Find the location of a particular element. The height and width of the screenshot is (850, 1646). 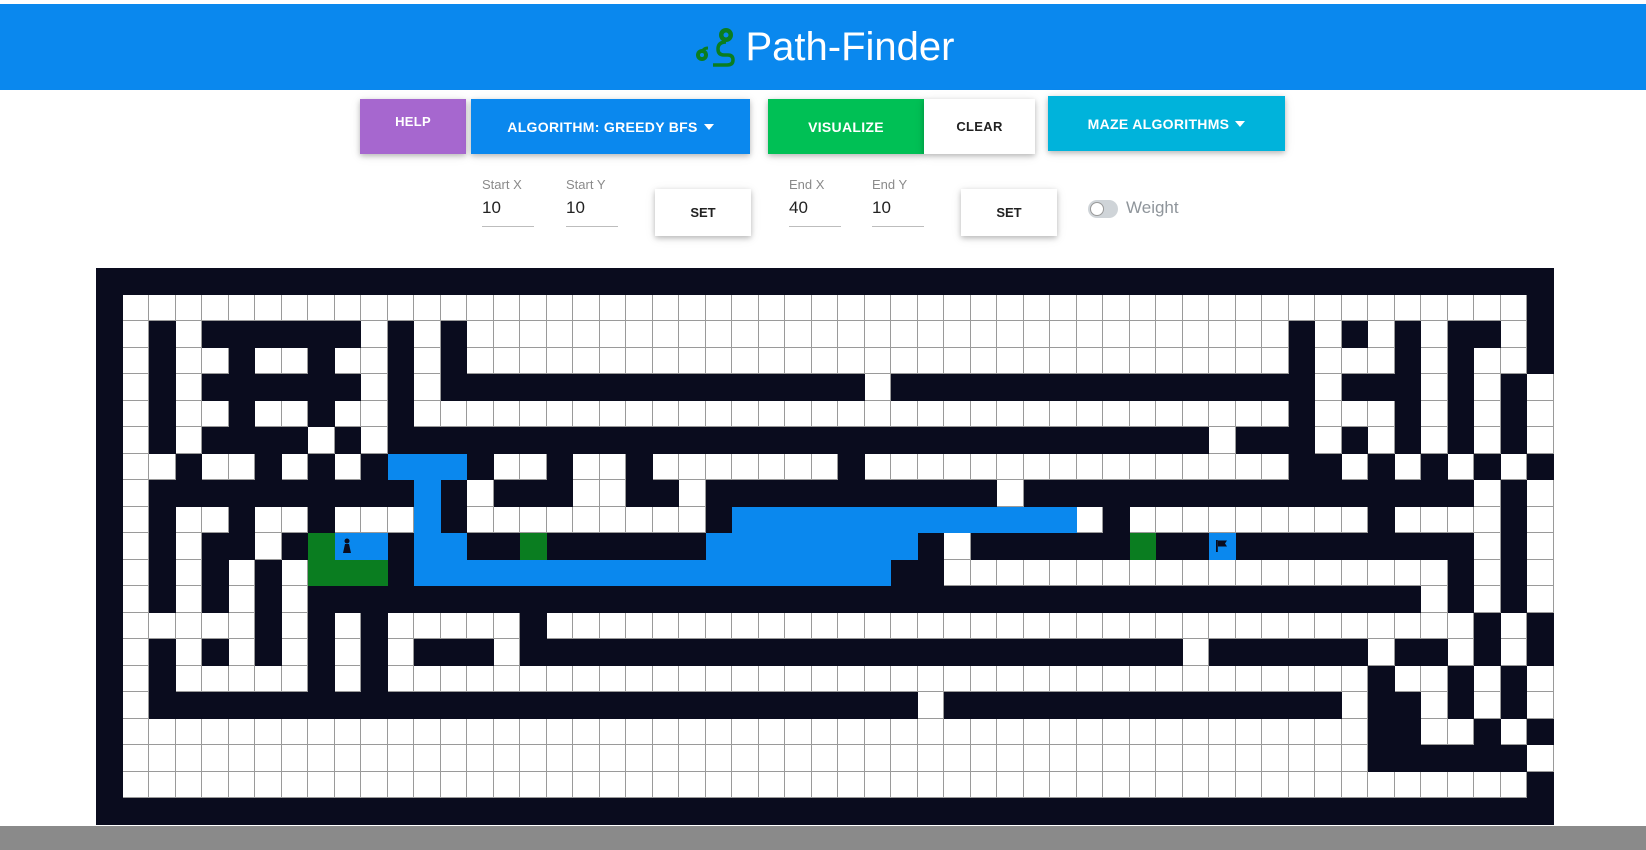

end-x-field: End X is located at coordinates (815, 202).